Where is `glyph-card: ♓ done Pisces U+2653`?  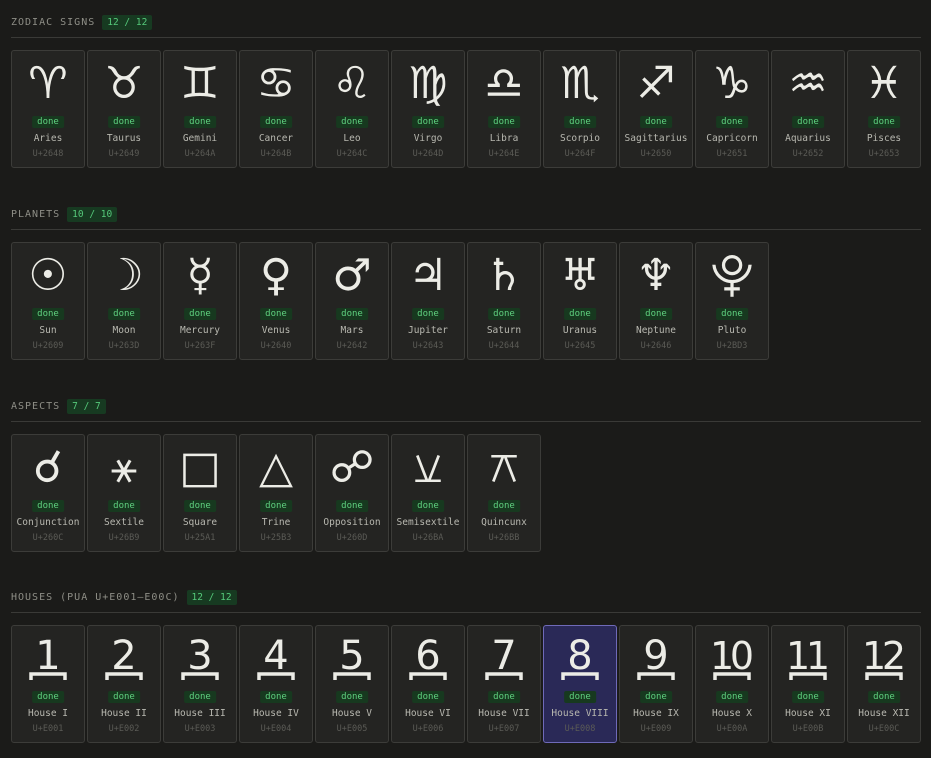
glyph-card: ♓ done Pisces U+2653 is located at coordinates (884, 109).